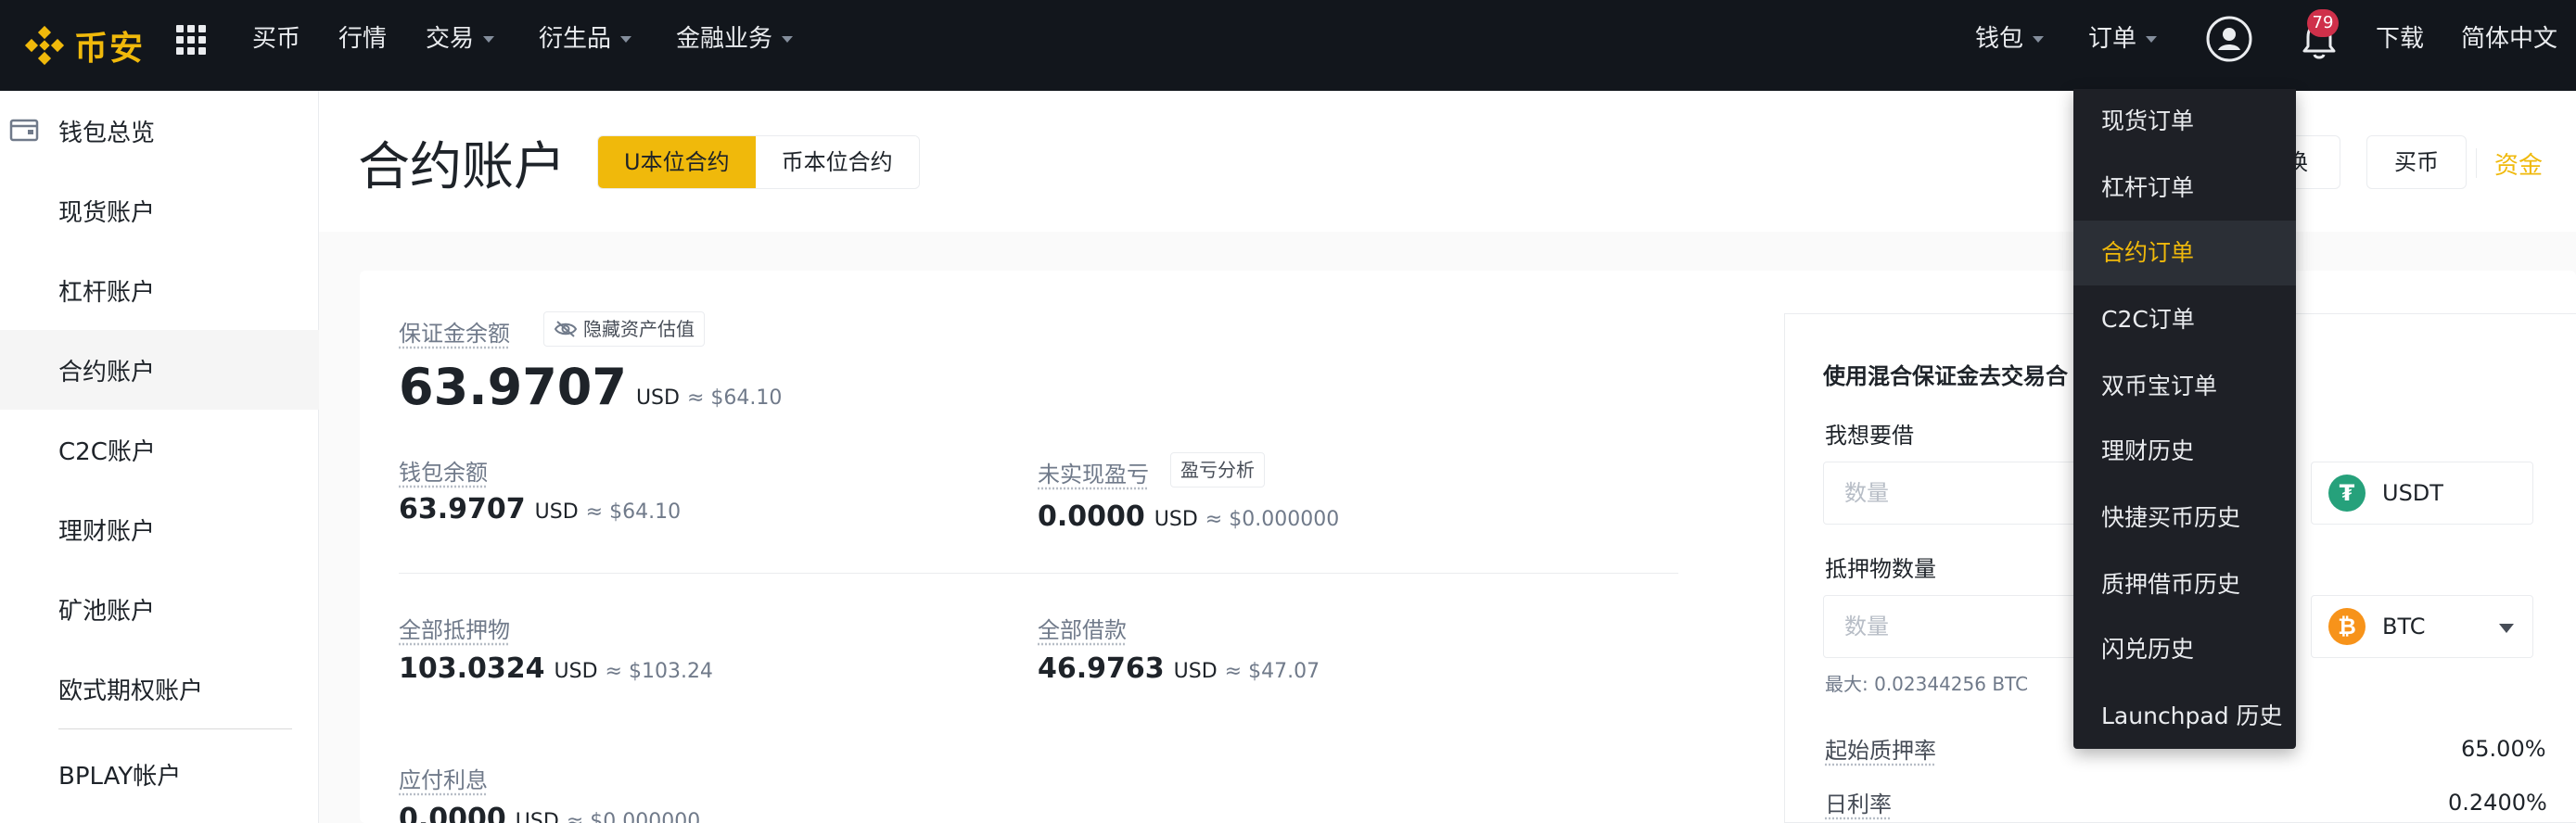 This screenshot has height=823, width=2576. What do you see at coordinates (160, 370) in the screenshot?
I see `sidebar-item-futures: 合约账户` at bounding box center [160, 370].